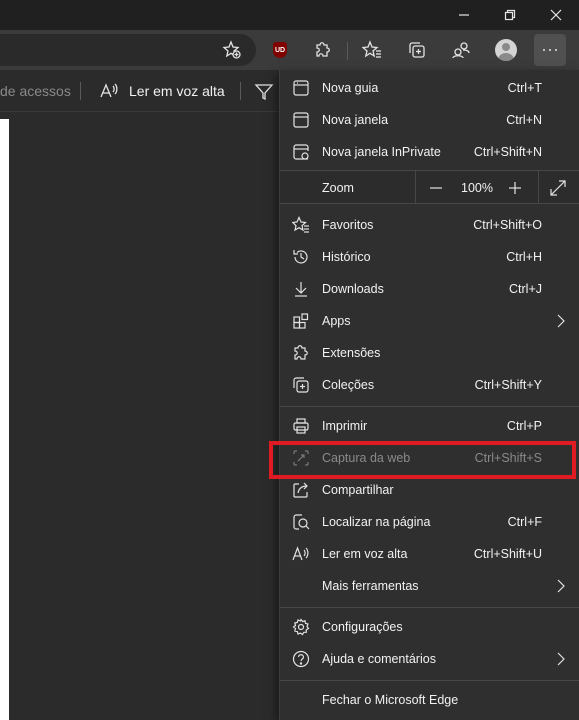  Describe the element at coordinates (301, 522) in the screenshot. I see `find-icon` at that location.